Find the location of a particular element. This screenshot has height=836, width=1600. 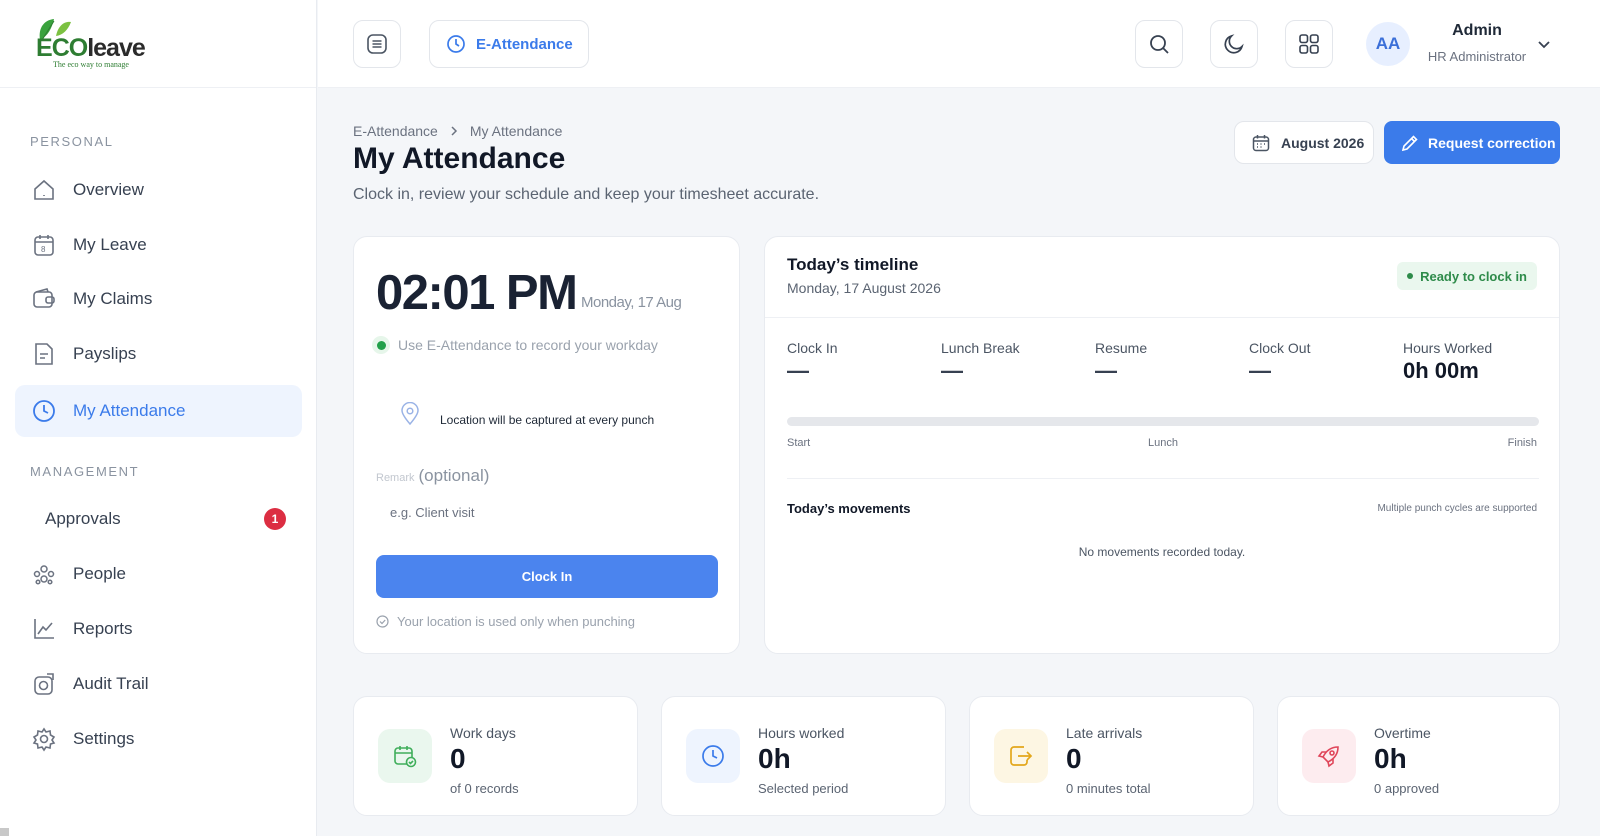

sidebar-item-label: My Attendance is located at coordinates (129, 410).